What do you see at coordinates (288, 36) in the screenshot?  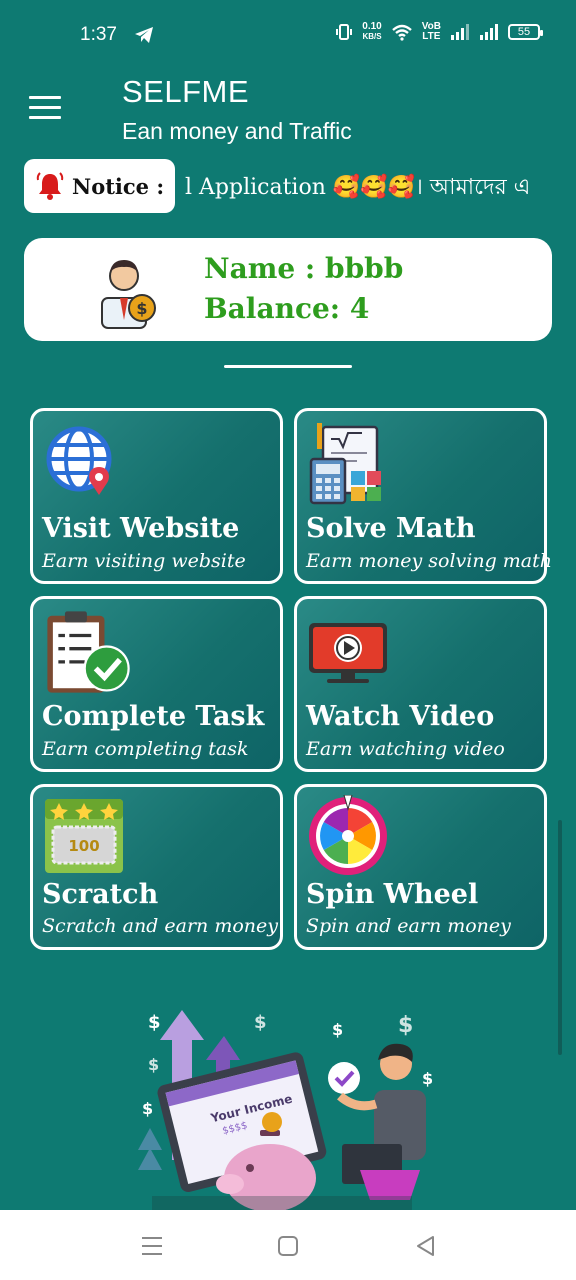 I see `status-bar: 1:37 0.10 KB/S VoB LTE 55` at bounding box center [288, 36].